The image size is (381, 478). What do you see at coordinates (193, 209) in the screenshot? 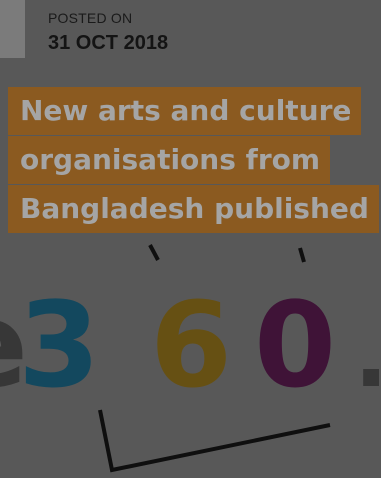
I see `post-title-line: Bangladesh published` at bounding box center [193, 209].